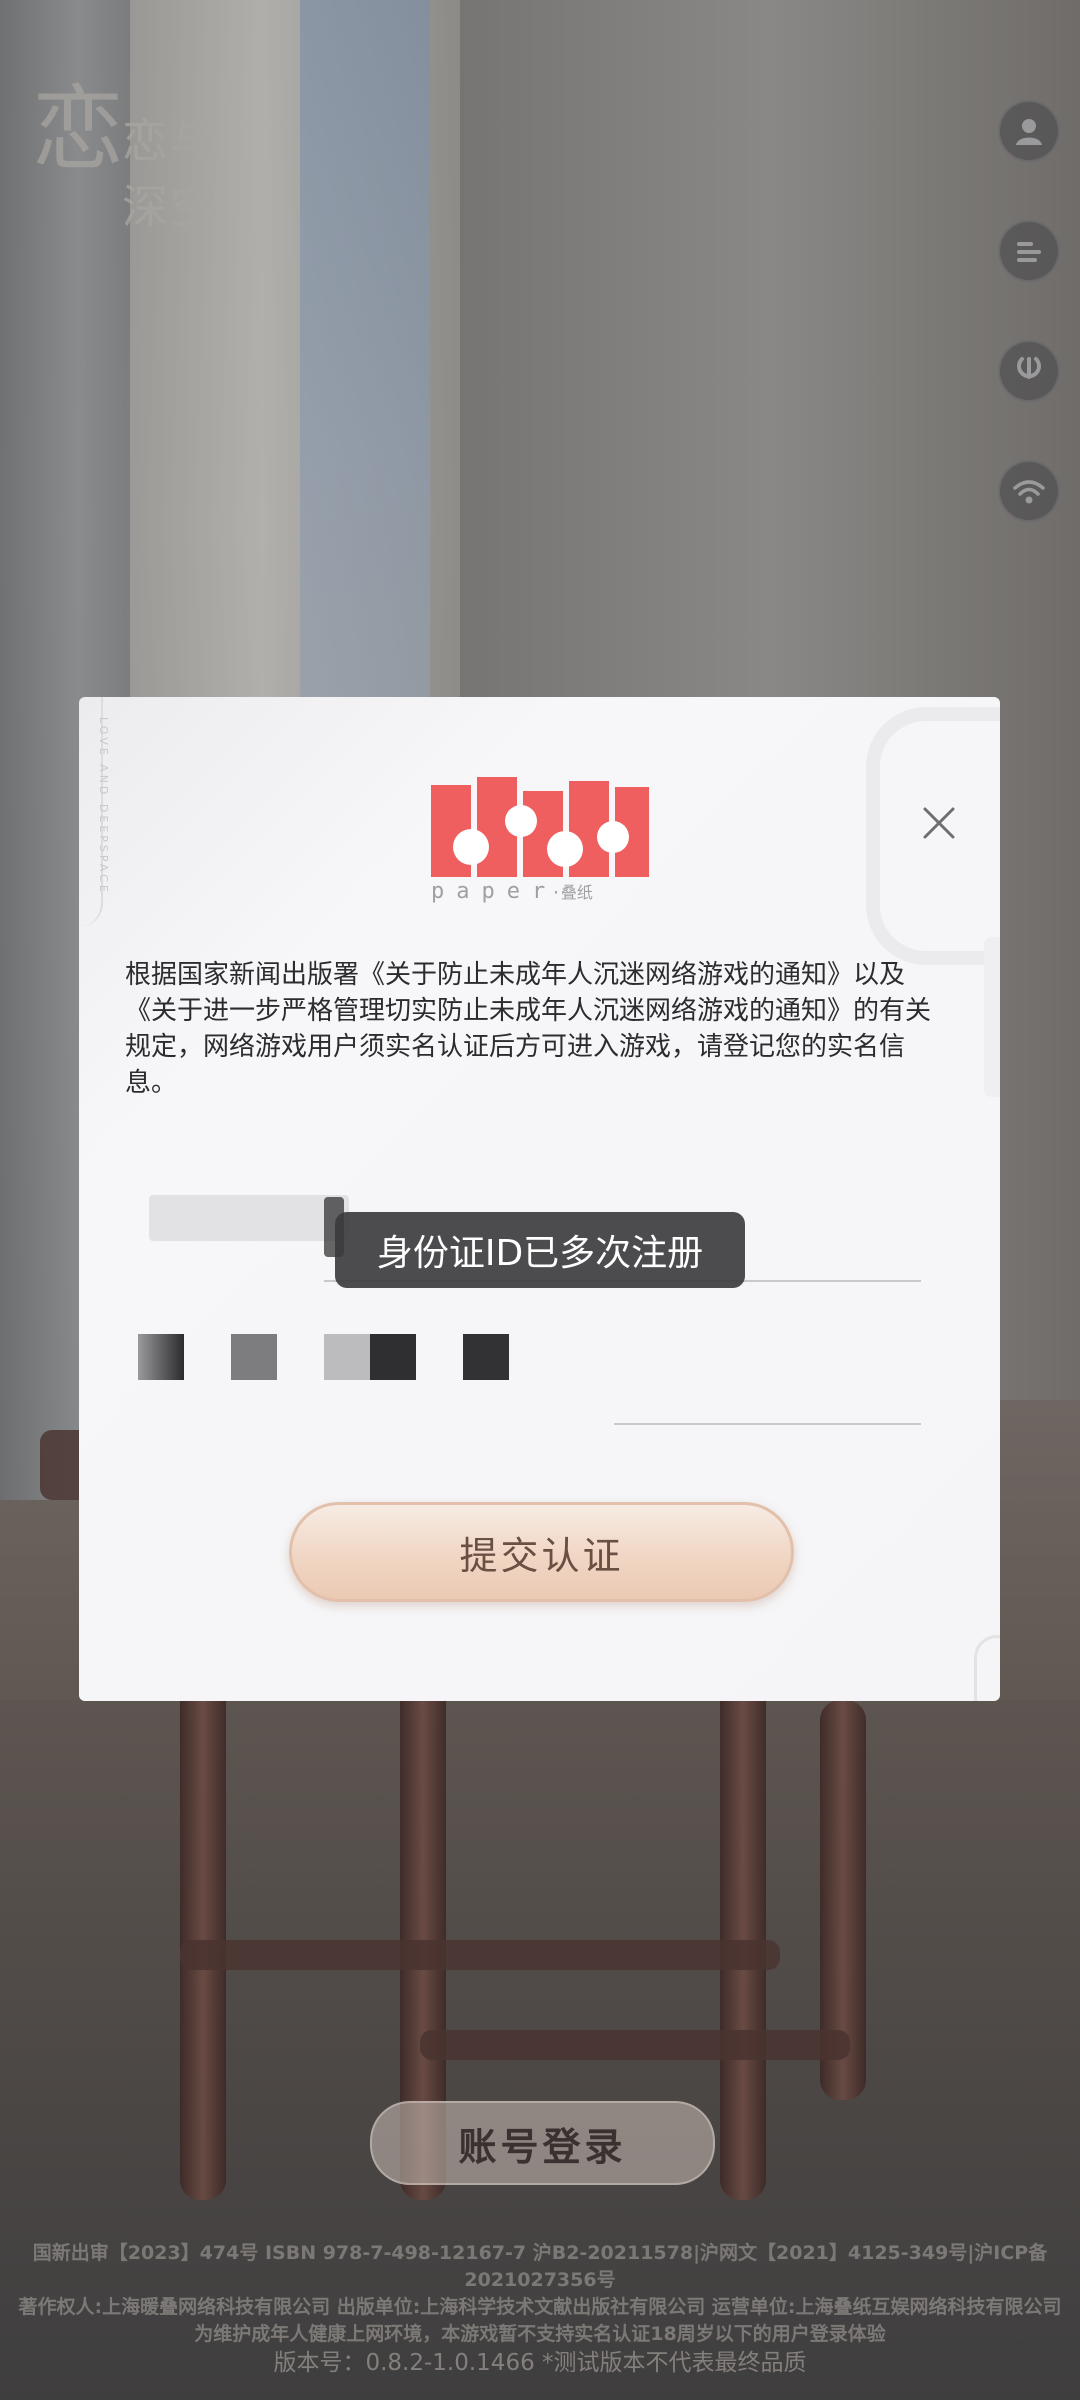 This screenshot has height=2400, width=1080. What do you see at coordinates (170, 174) in the screenshot?
I see `game-logo-text: 恋与深空` at bounding box center [170, 174].